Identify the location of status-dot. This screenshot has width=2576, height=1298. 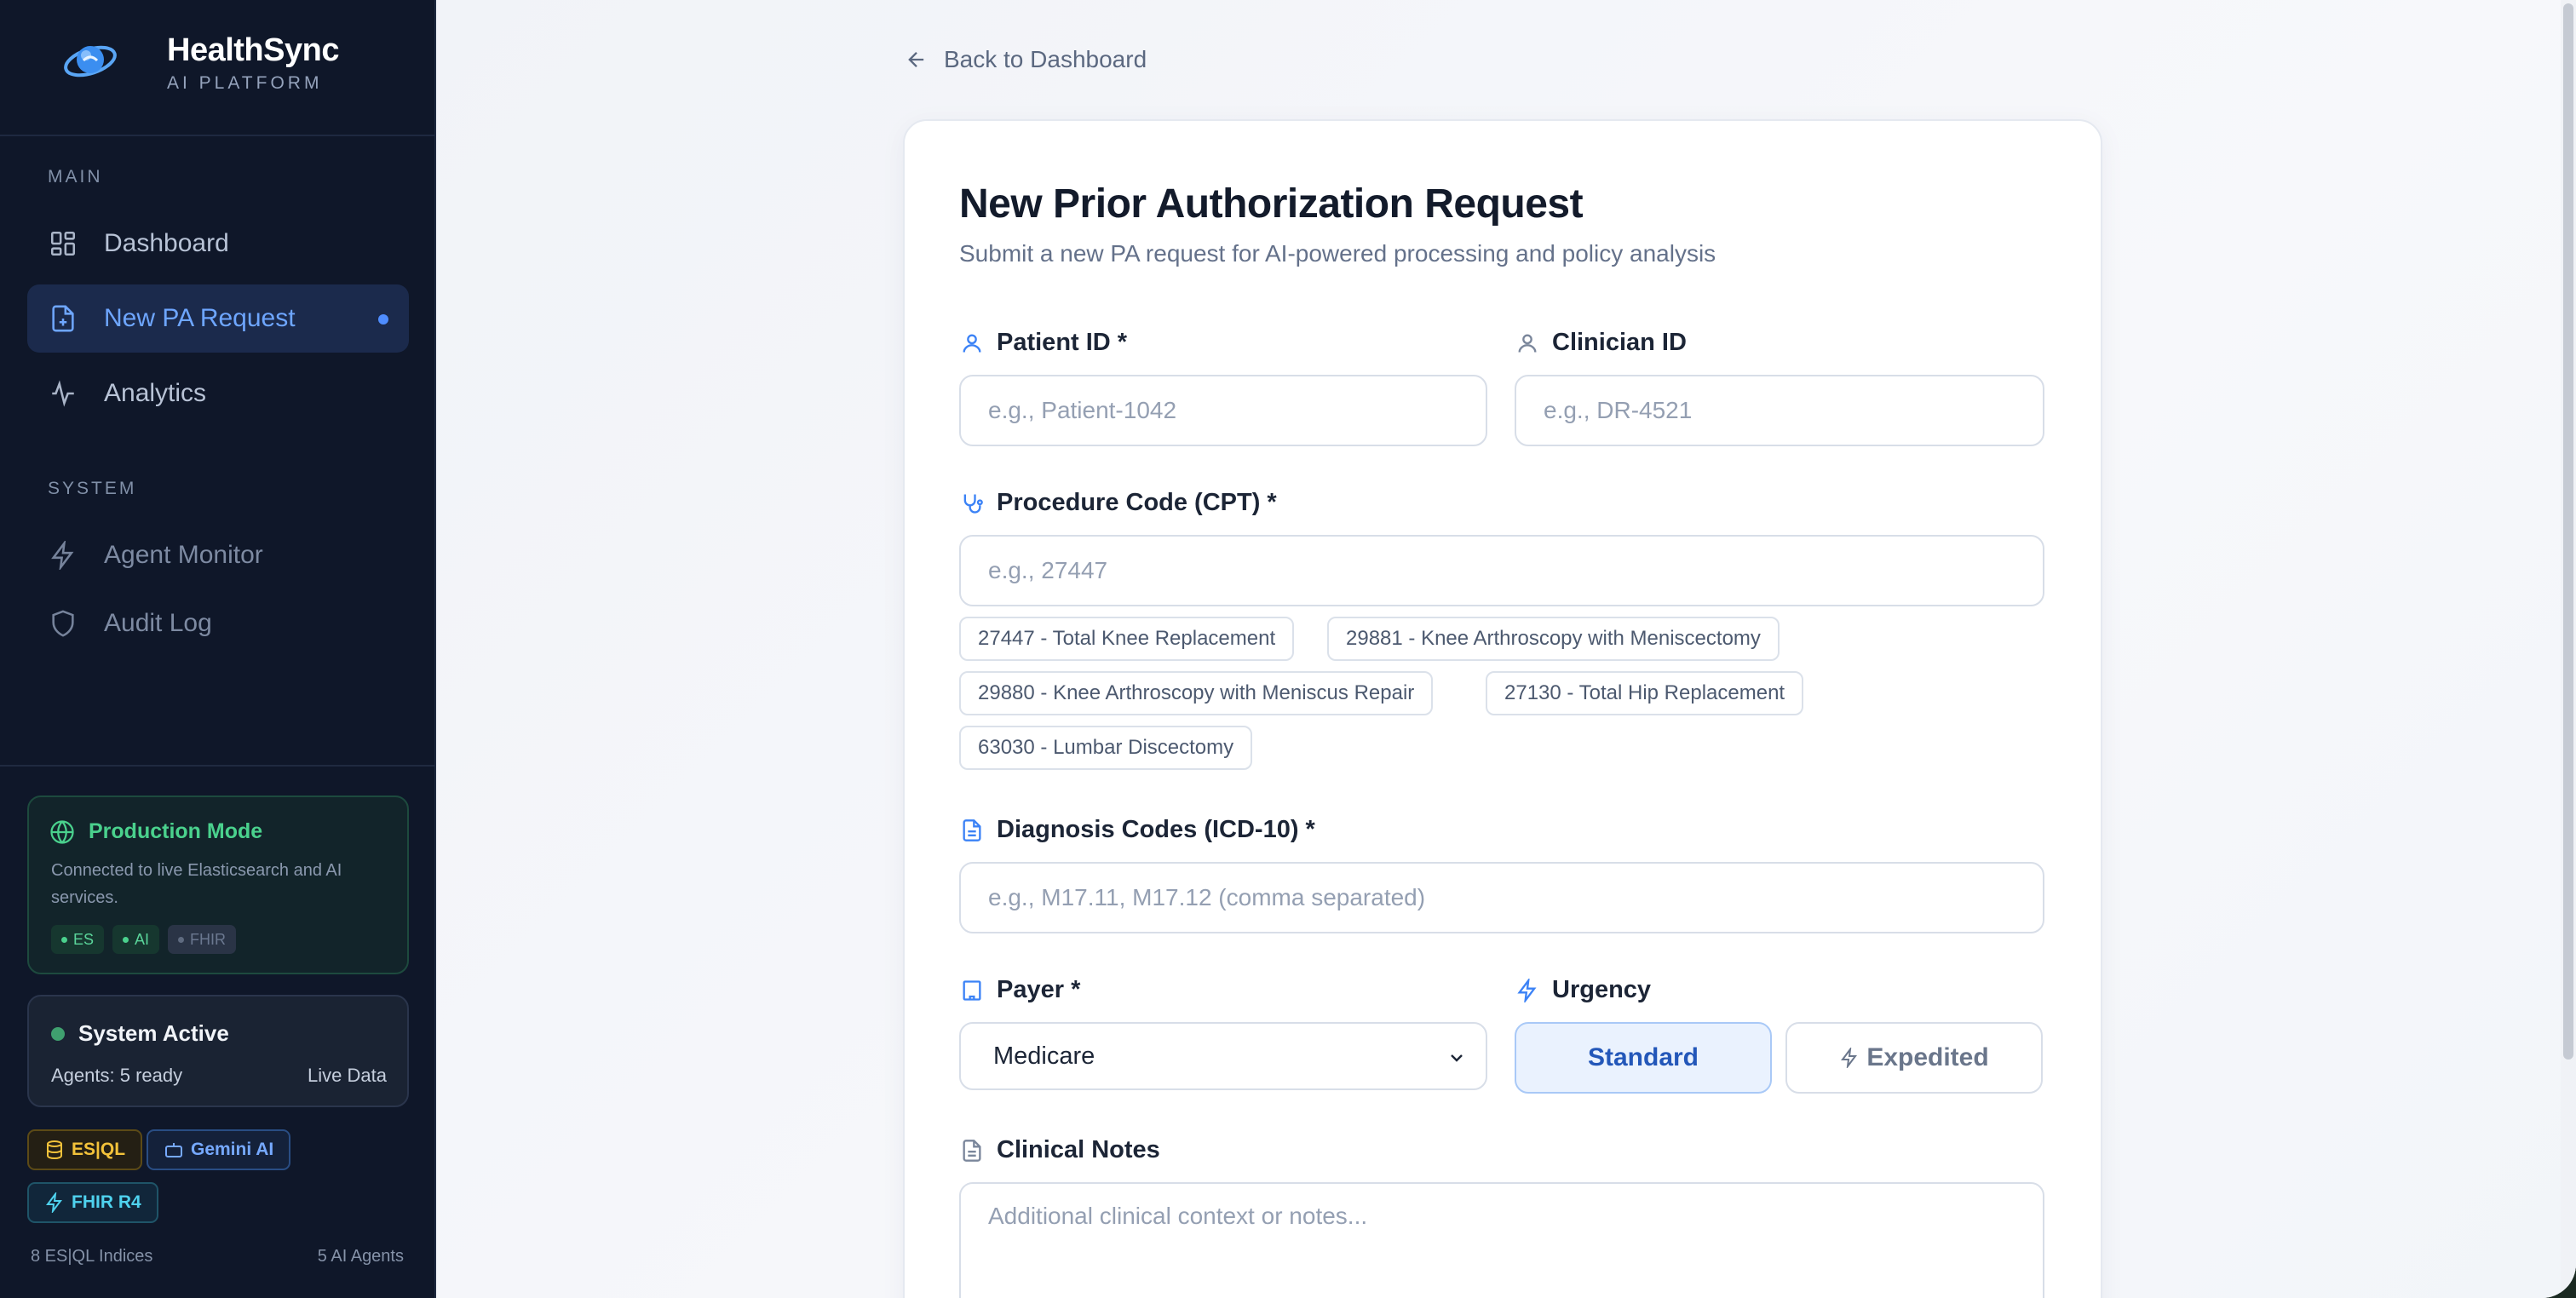
(58, 1034).